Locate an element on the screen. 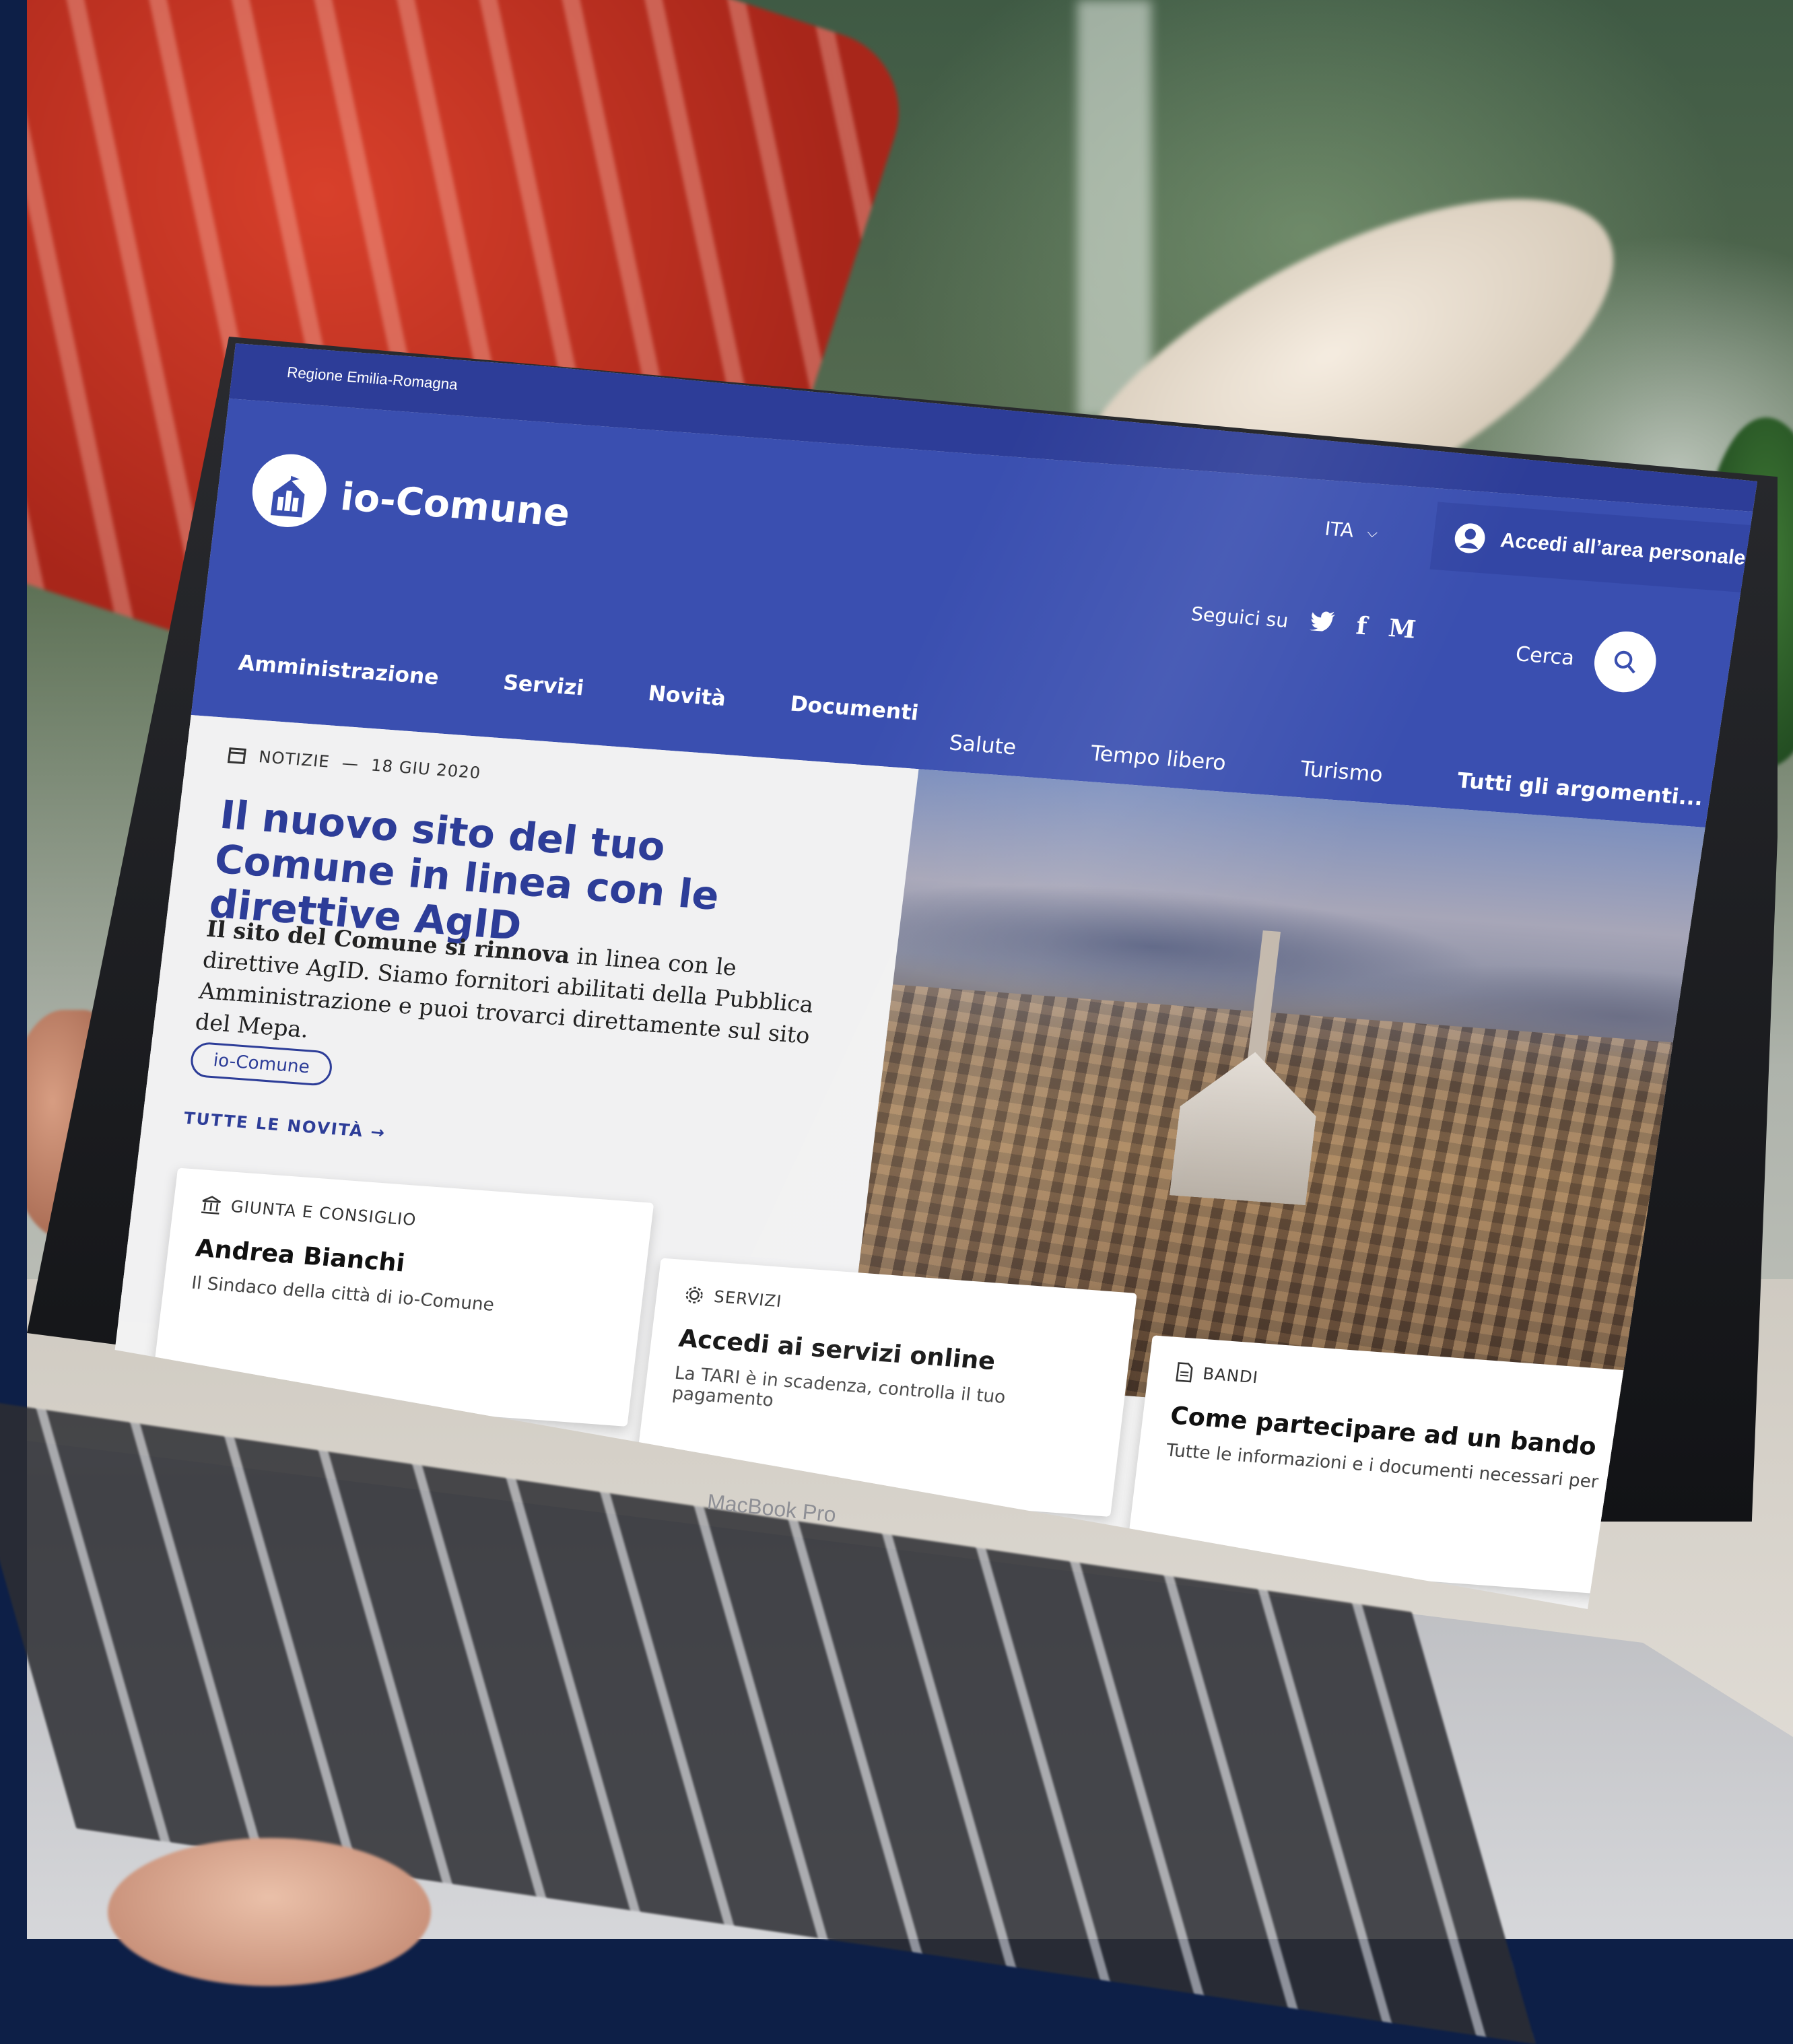 This screenshot has width=1793, height=2044. site-name: io-Comune is located at coordinates (455, 505).